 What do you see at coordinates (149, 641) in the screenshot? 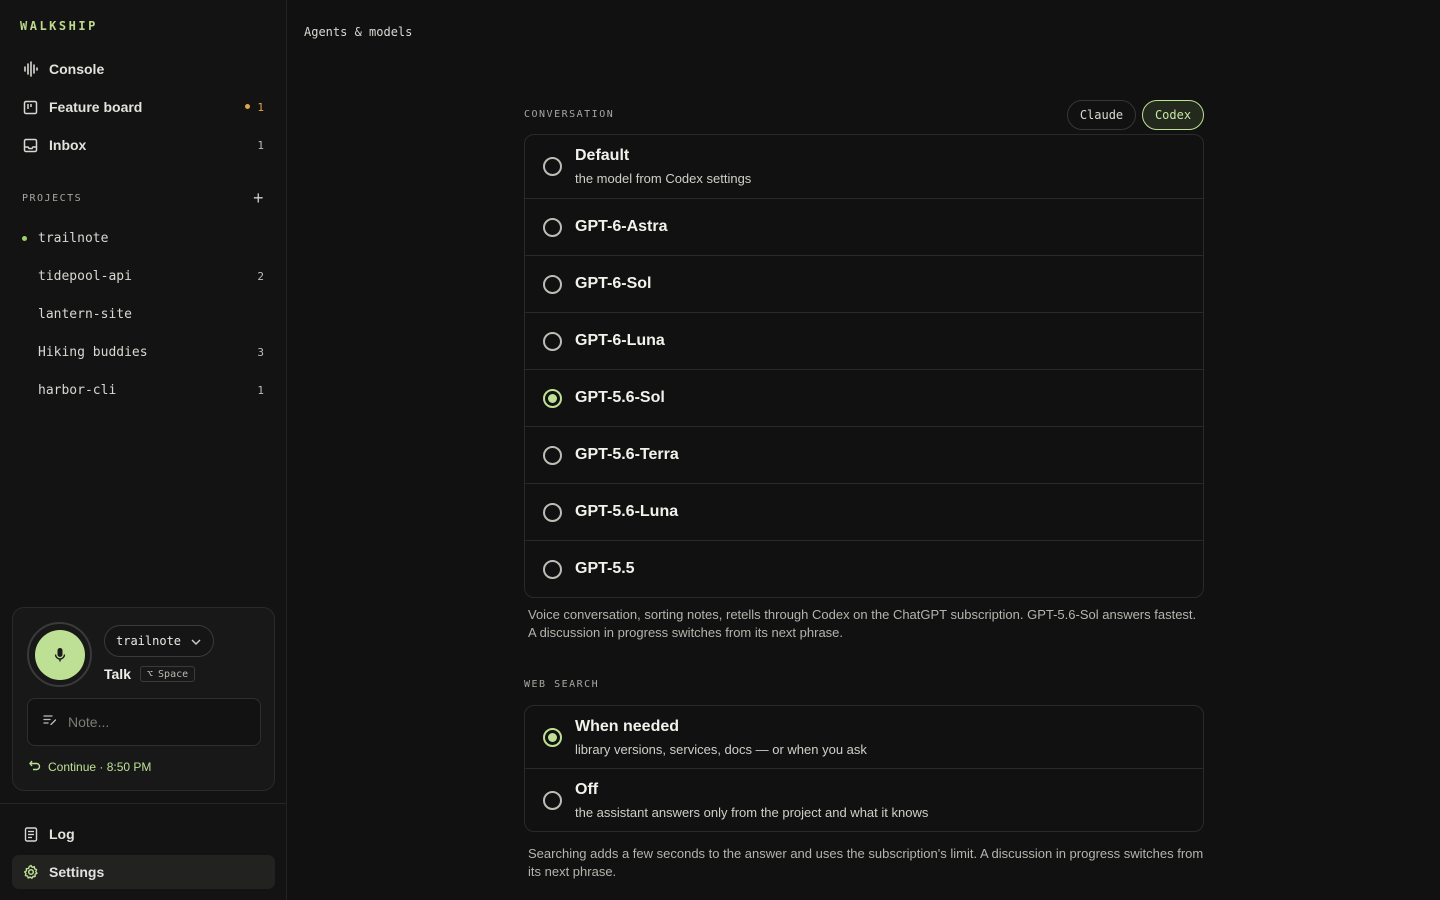
I see `project-select-value: trailnote` at bounding box center [149, 641].